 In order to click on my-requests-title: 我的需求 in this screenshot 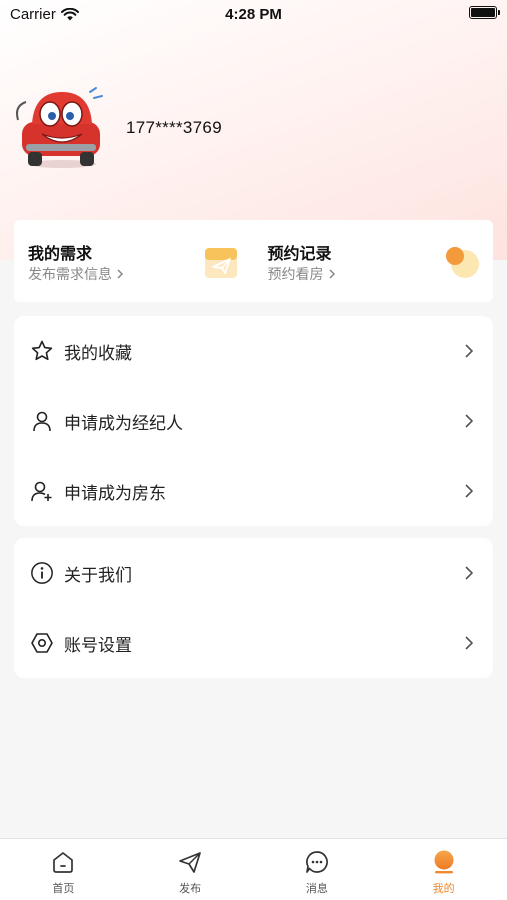, I will do `click(60, 253)`.